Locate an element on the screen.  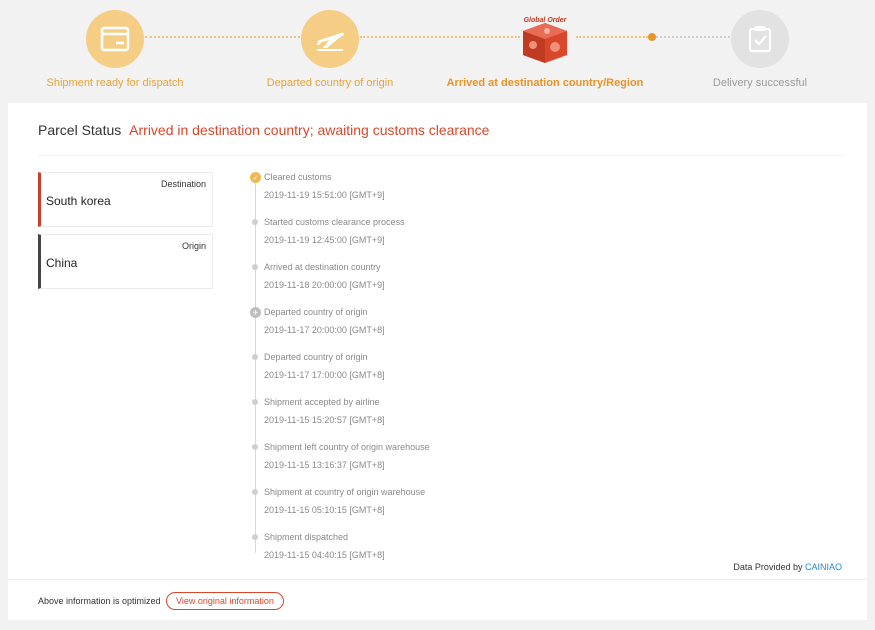
clipboard-check-icon is located at coordinates (760, 39).